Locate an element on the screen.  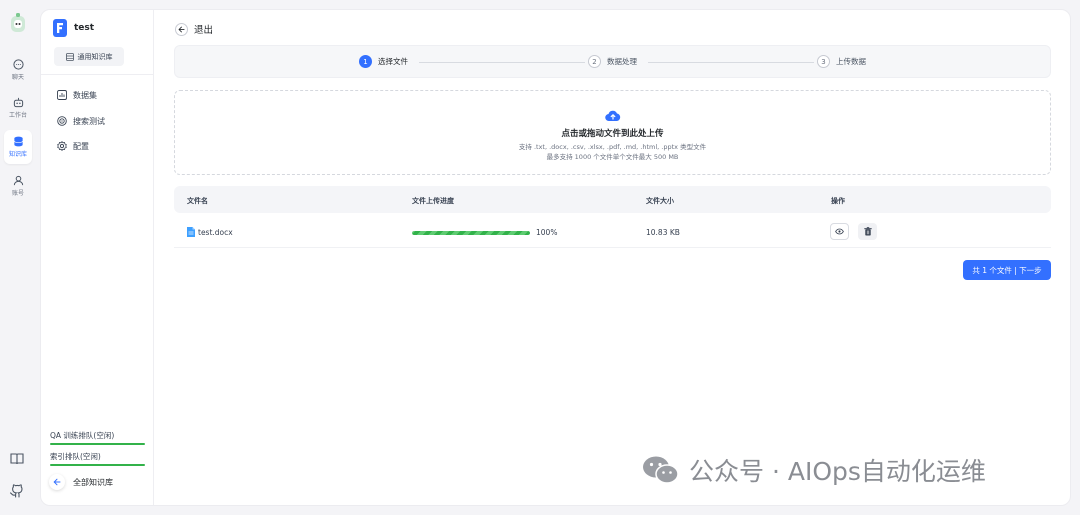
col-size: 文件大小 is located at coordinates (660, 201).